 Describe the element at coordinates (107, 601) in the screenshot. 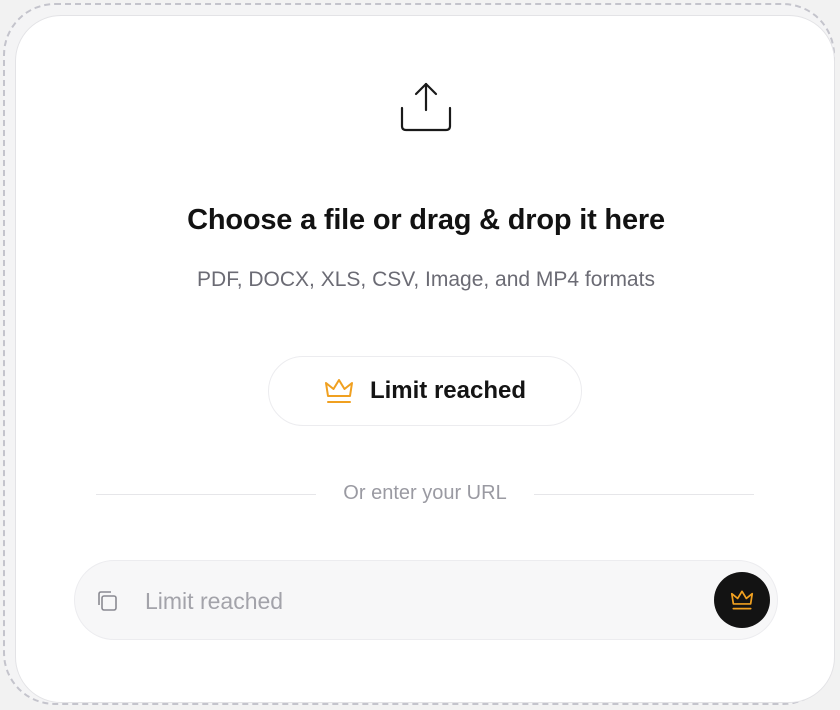

I see `copy-icon` at that location.